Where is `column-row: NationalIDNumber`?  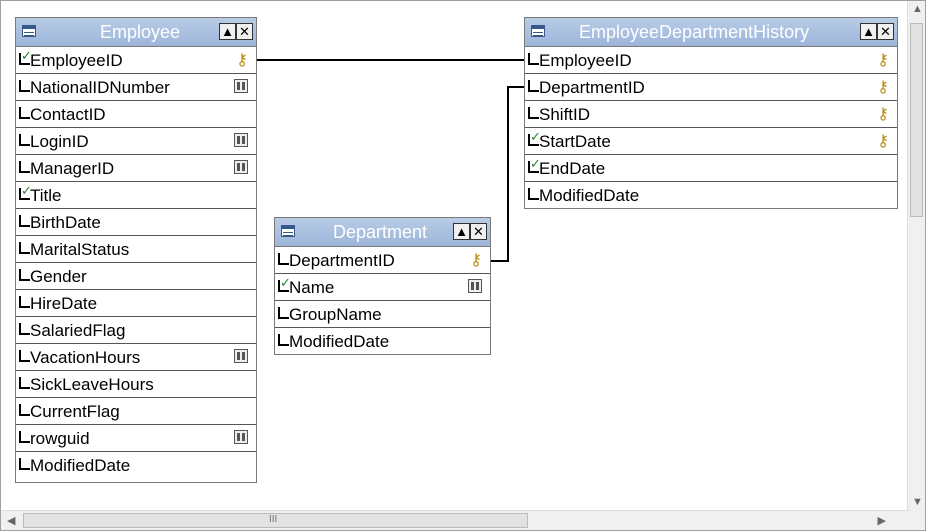 column-row: NationalIDNumber is located at coordinates (136, 87).